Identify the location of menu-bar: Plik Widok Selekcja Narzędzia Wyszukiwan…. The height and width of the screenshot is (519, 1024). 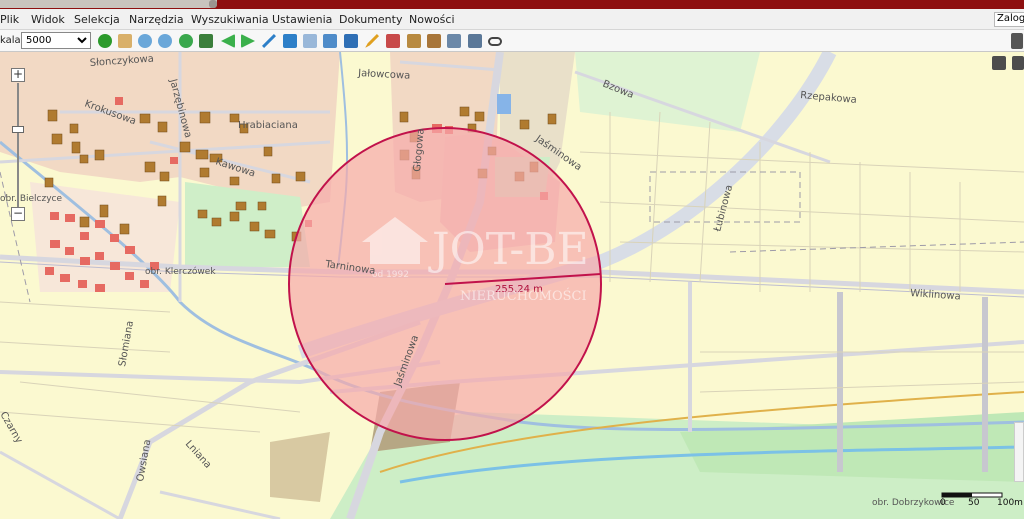
(512, 19).